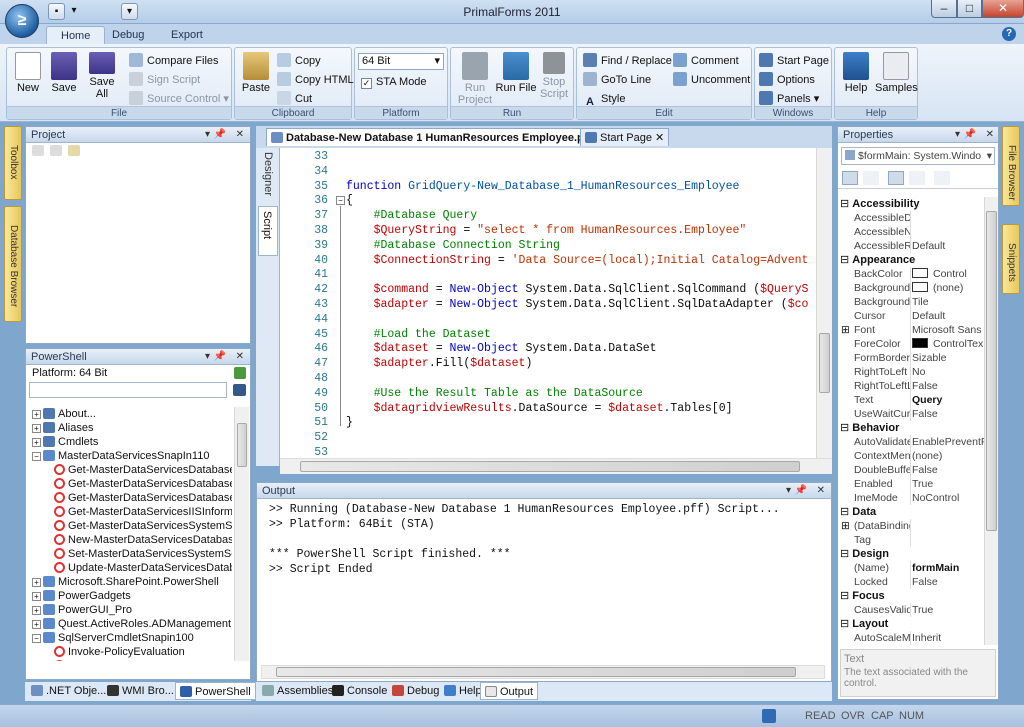 The image size is (1024, 727). What do you see at coordinates (912, 302) in the screenshot?
I see `property-row: BackgroundI Tile` at bounding box center [912, 302].